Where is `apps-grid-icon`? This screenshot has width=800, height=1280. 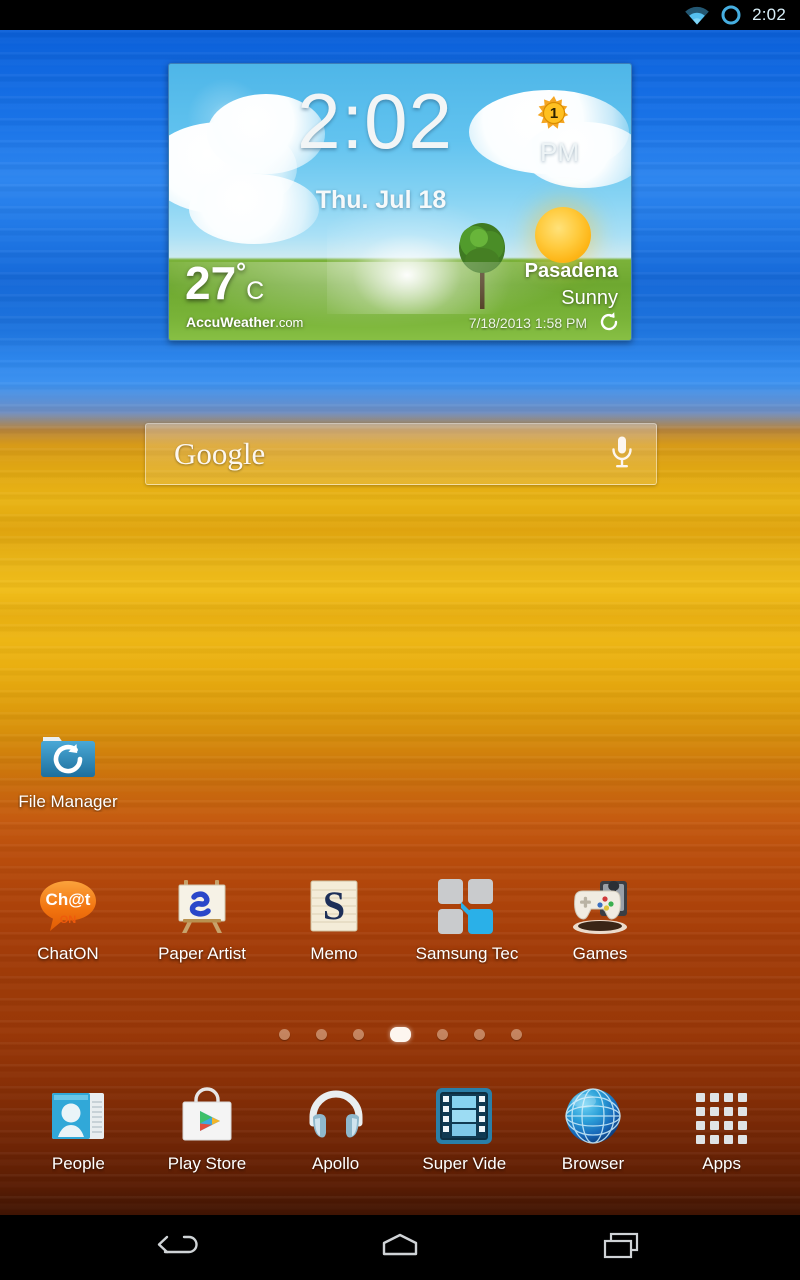
apps-grid-icon is located at coordinates (722, 1116).